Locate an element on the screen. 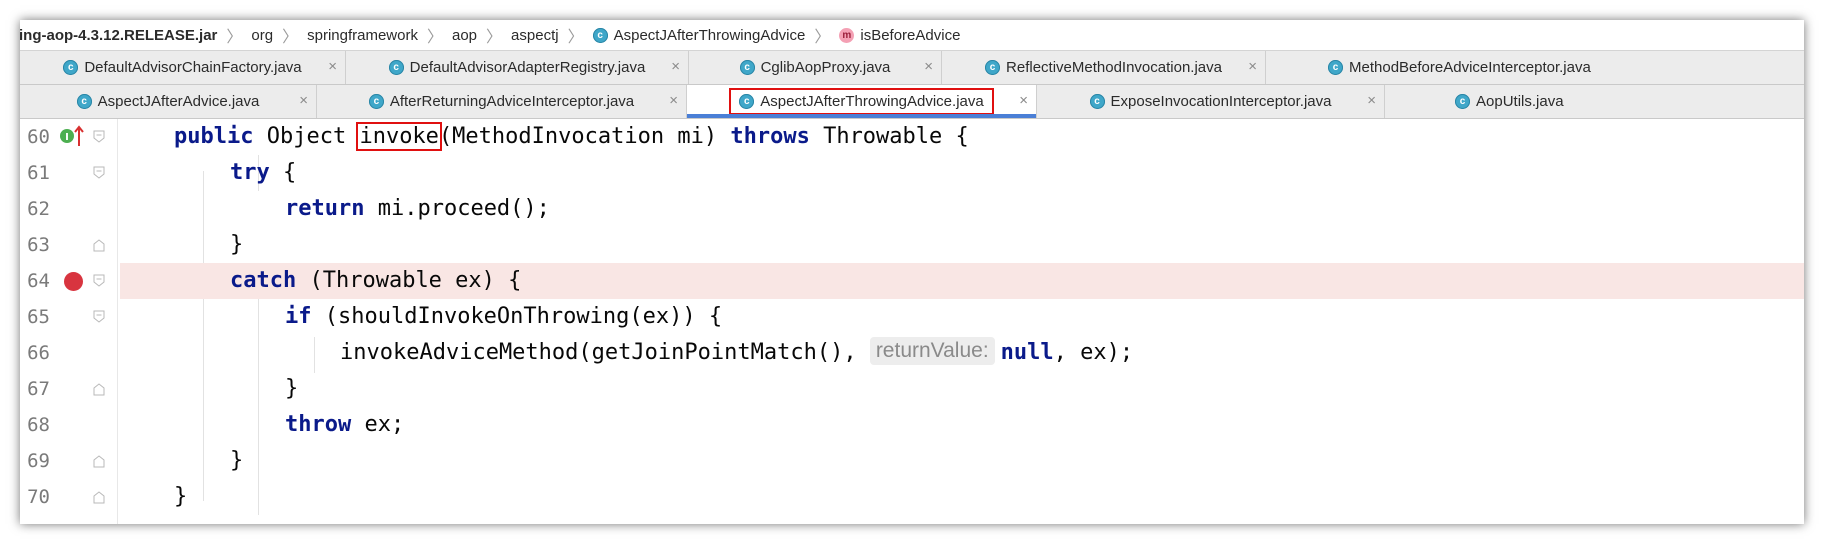  code-token: ex; is located at coordinates (378, 424).